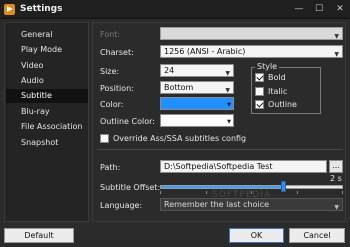  What do you see at coordinates (47, 143) in the screenshot?
I see `sidebar-item-snapshot: Snapshot` at bounding box center [47, 143].